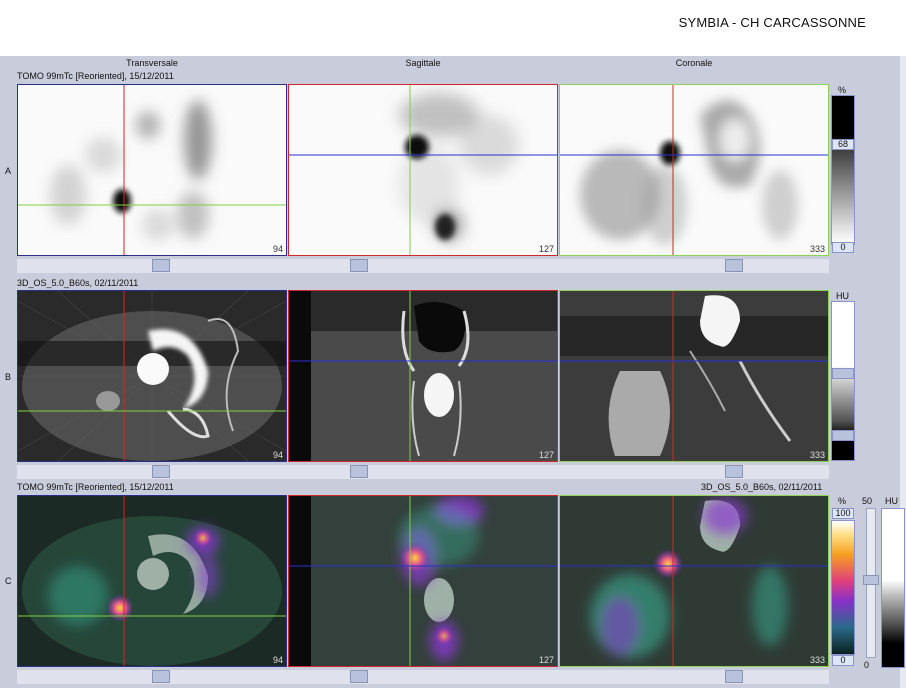 The height and width of the screenshot is (688, 906). What do you see at coordinates (842, 90) in the screenshot?
I see `lut-a-unit: %` at bounding box center [842, 90].